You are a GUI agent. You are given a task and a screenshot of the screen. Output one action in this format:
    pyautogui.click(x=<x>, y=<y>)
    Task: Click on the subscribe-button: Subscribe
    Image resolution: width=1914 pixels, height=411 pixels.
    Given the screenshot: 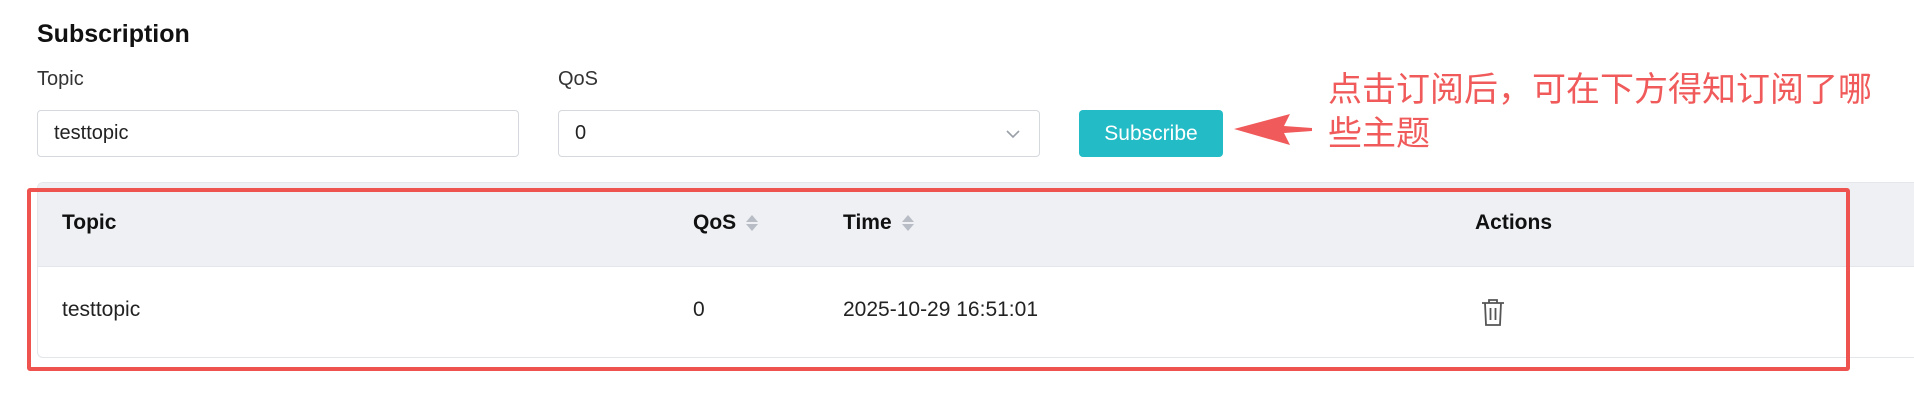 What is the action you would take?
    pyautogui.click(x=1151, y=133)
    